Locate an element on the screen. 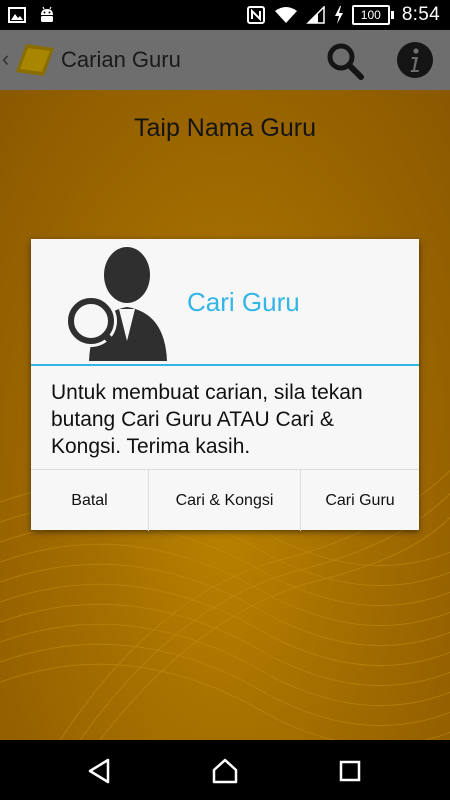 The height and width of the screenshot is (800, 450). home-icon is located at coordinates (225, 771).